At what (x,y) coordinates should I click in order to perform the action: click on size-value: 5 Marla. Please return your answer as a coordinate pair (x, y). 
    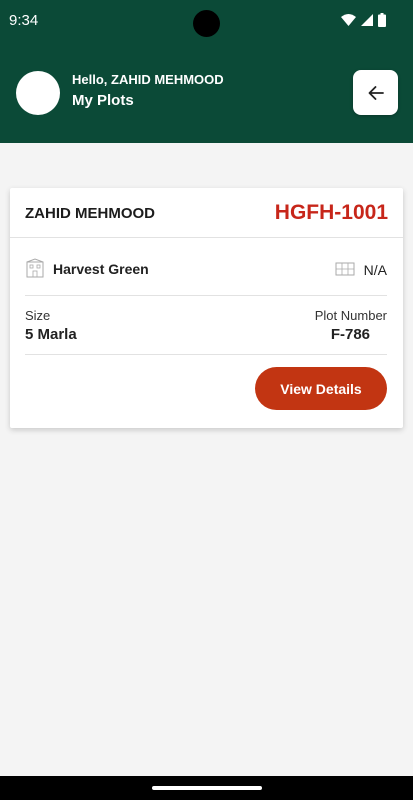
    Looking at the image, I should click on (51, 334).